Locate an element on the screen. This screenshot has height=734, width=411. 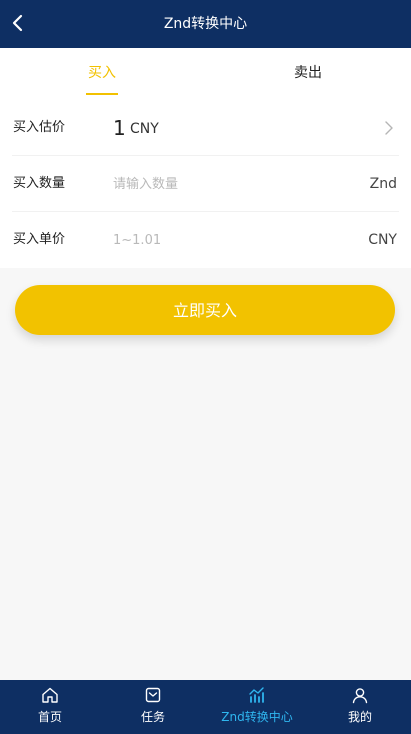
nav-label-exchange: Znd转换中心 is located at coordinates (257, 717).